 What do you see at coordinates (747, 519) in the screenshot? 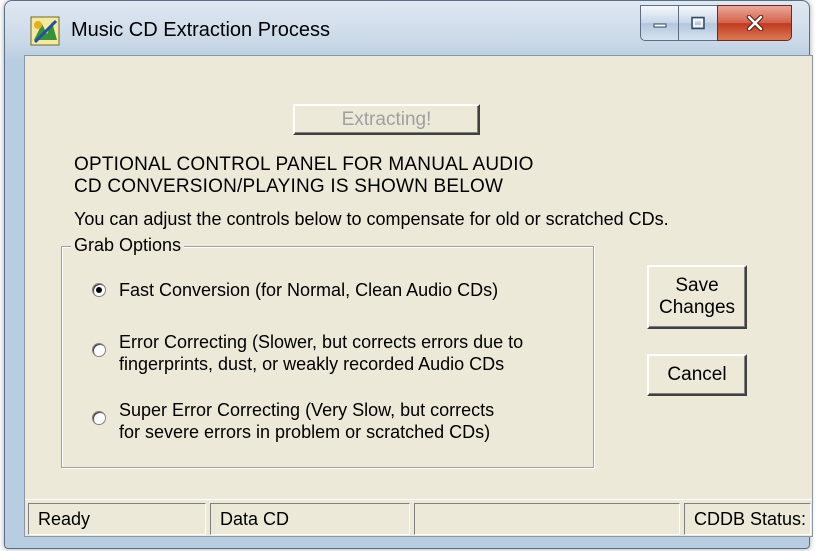
I see `status-panel-cddb: CDDB Status:` at bounding box center [747, 519].